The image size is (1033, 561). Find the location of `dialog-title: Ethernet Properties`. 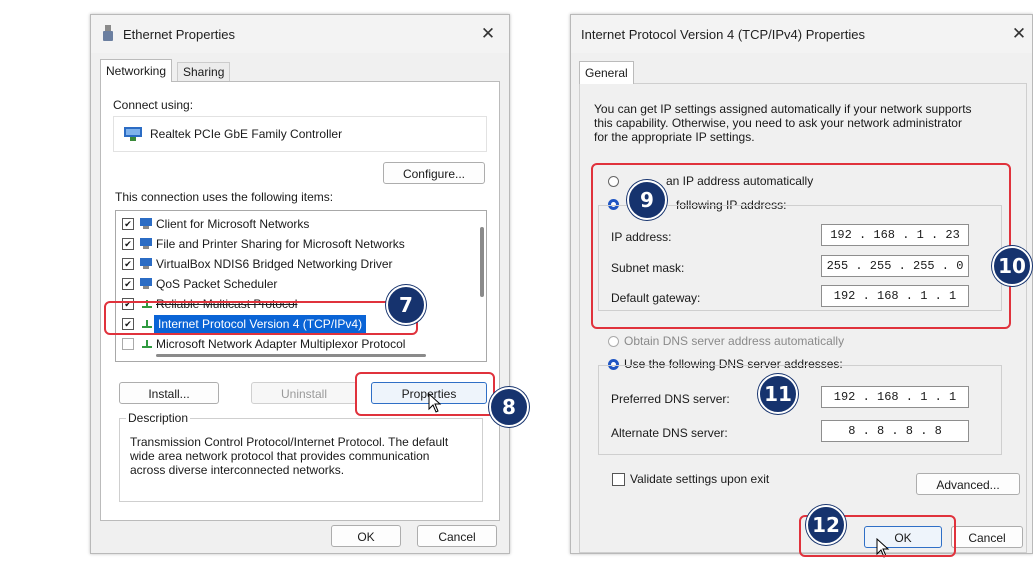

dialog-title: Ethernet Properties is located at coordinates (179, 34).